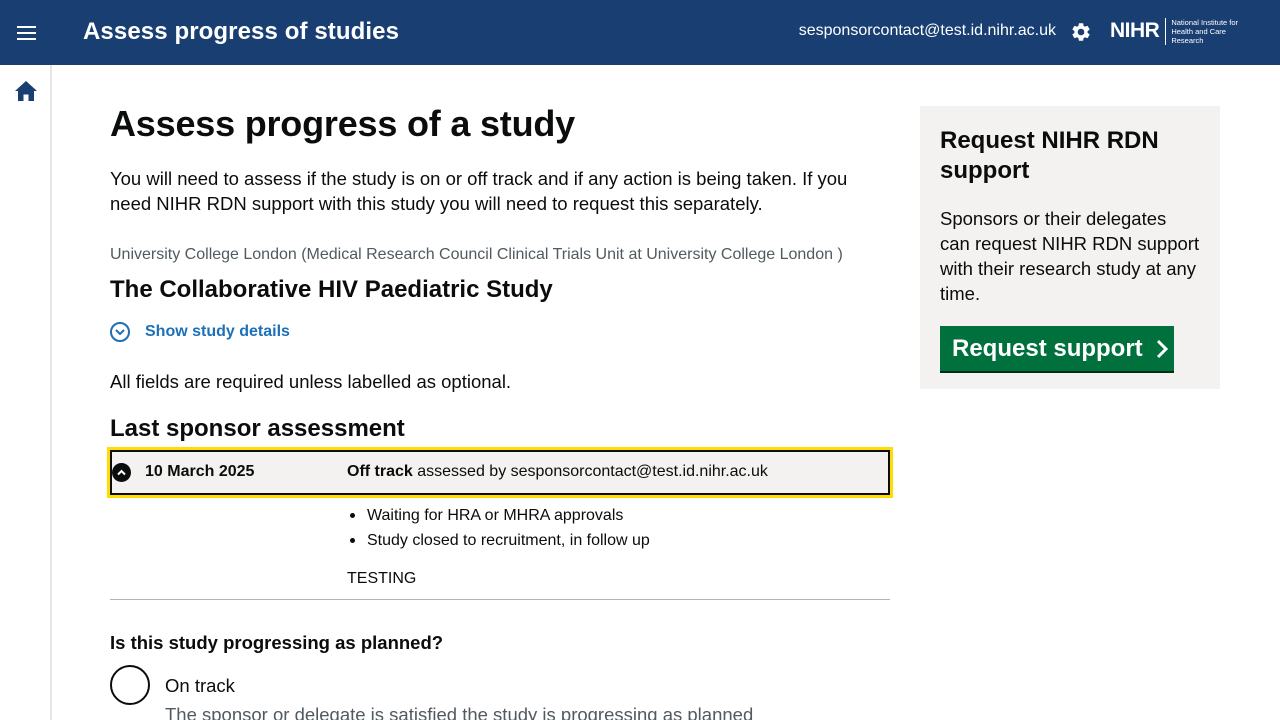 The image size is (1280, 720). What do you see at coordinates (500, 599) in the screenshot?
I see `section-divider` at bounding box center [500, 599].